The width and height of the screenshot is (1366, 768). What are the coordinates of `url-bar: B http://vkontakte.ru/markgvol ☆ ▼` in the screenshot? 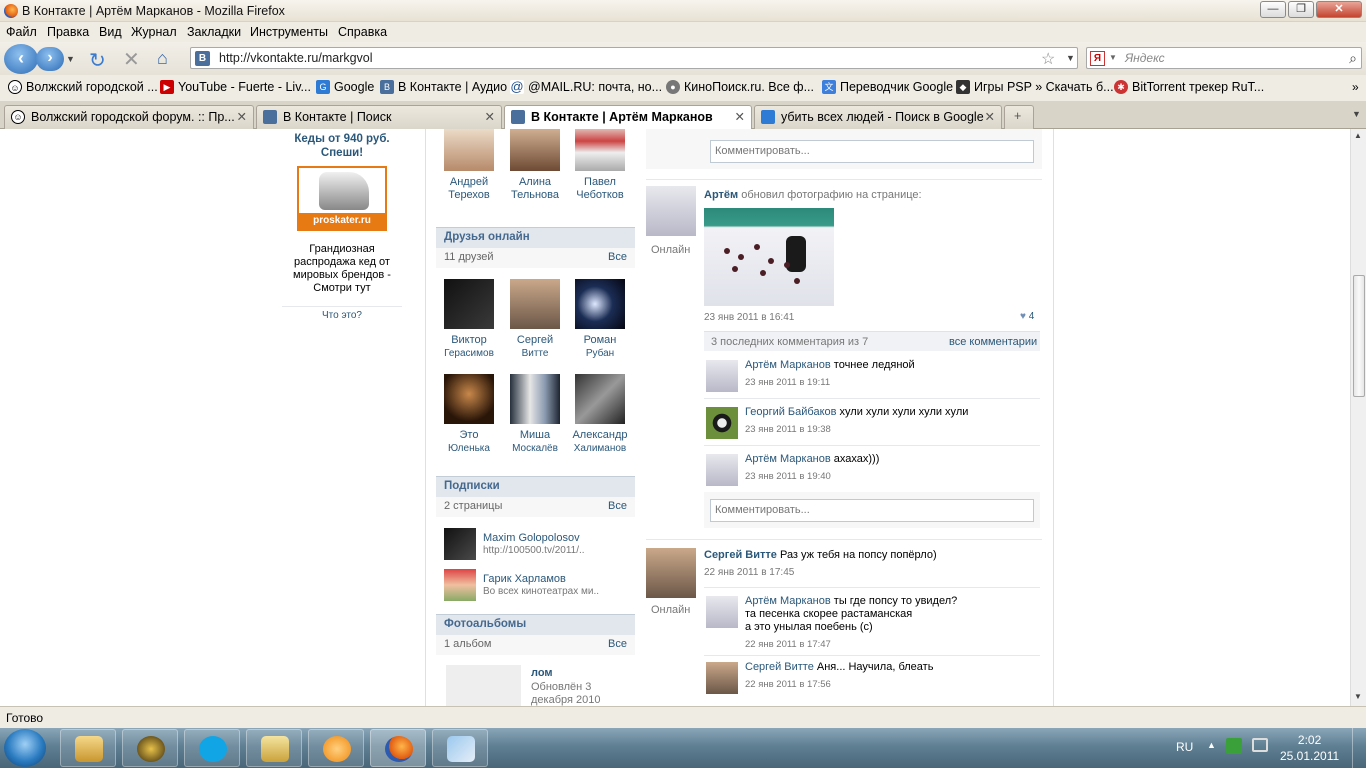 It's located at (634, 58).